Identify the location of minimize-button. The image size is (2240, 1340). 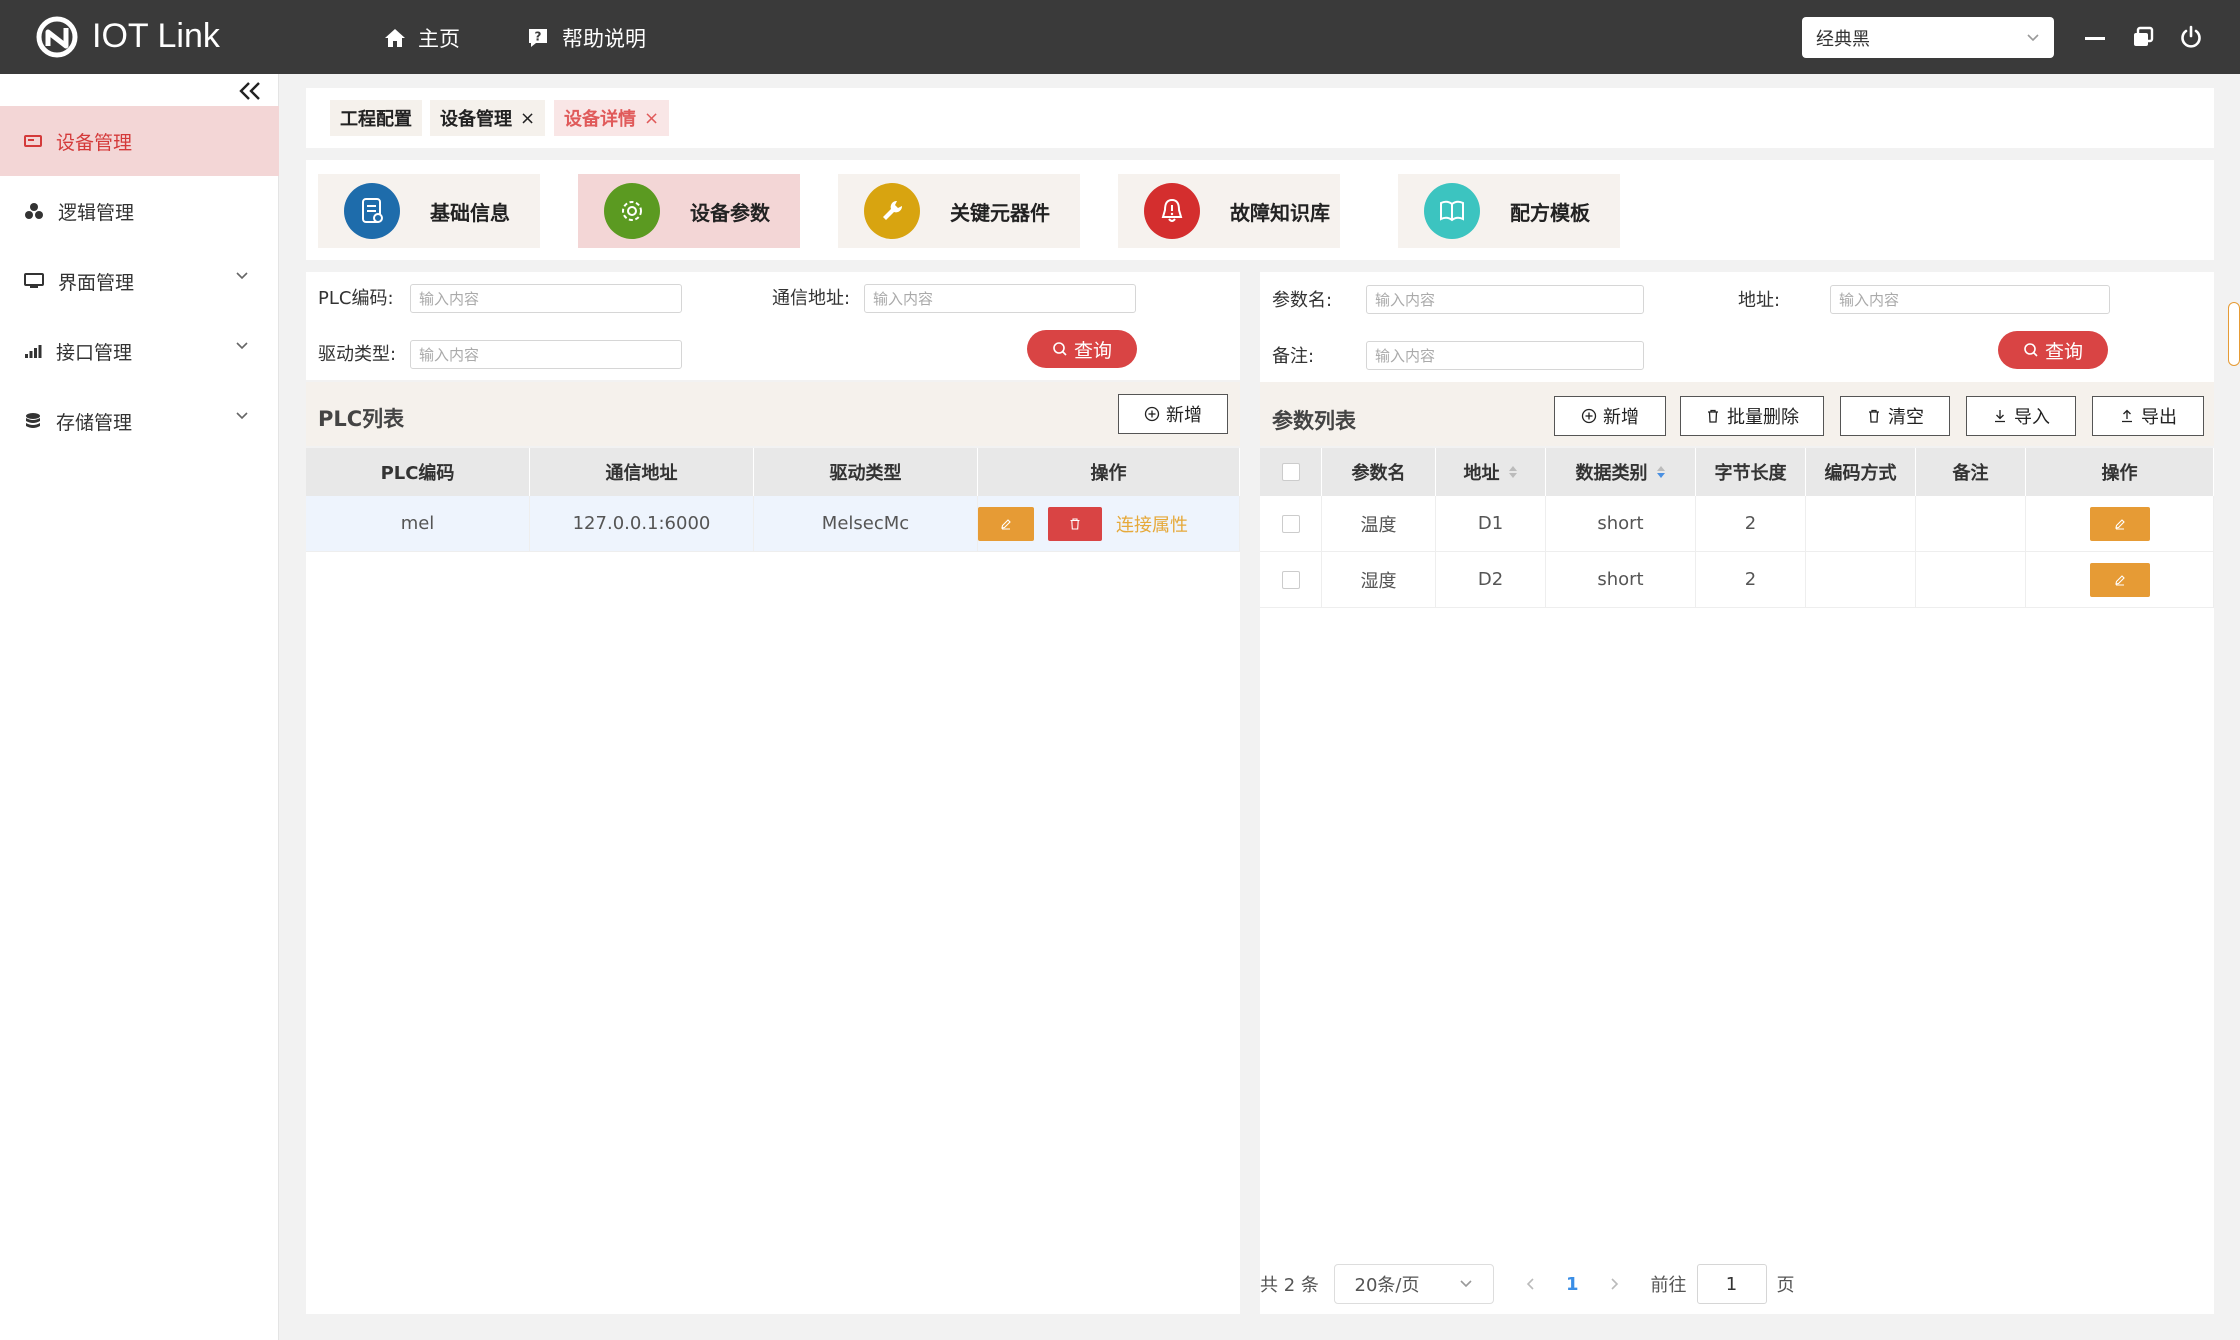
(2095, 37).